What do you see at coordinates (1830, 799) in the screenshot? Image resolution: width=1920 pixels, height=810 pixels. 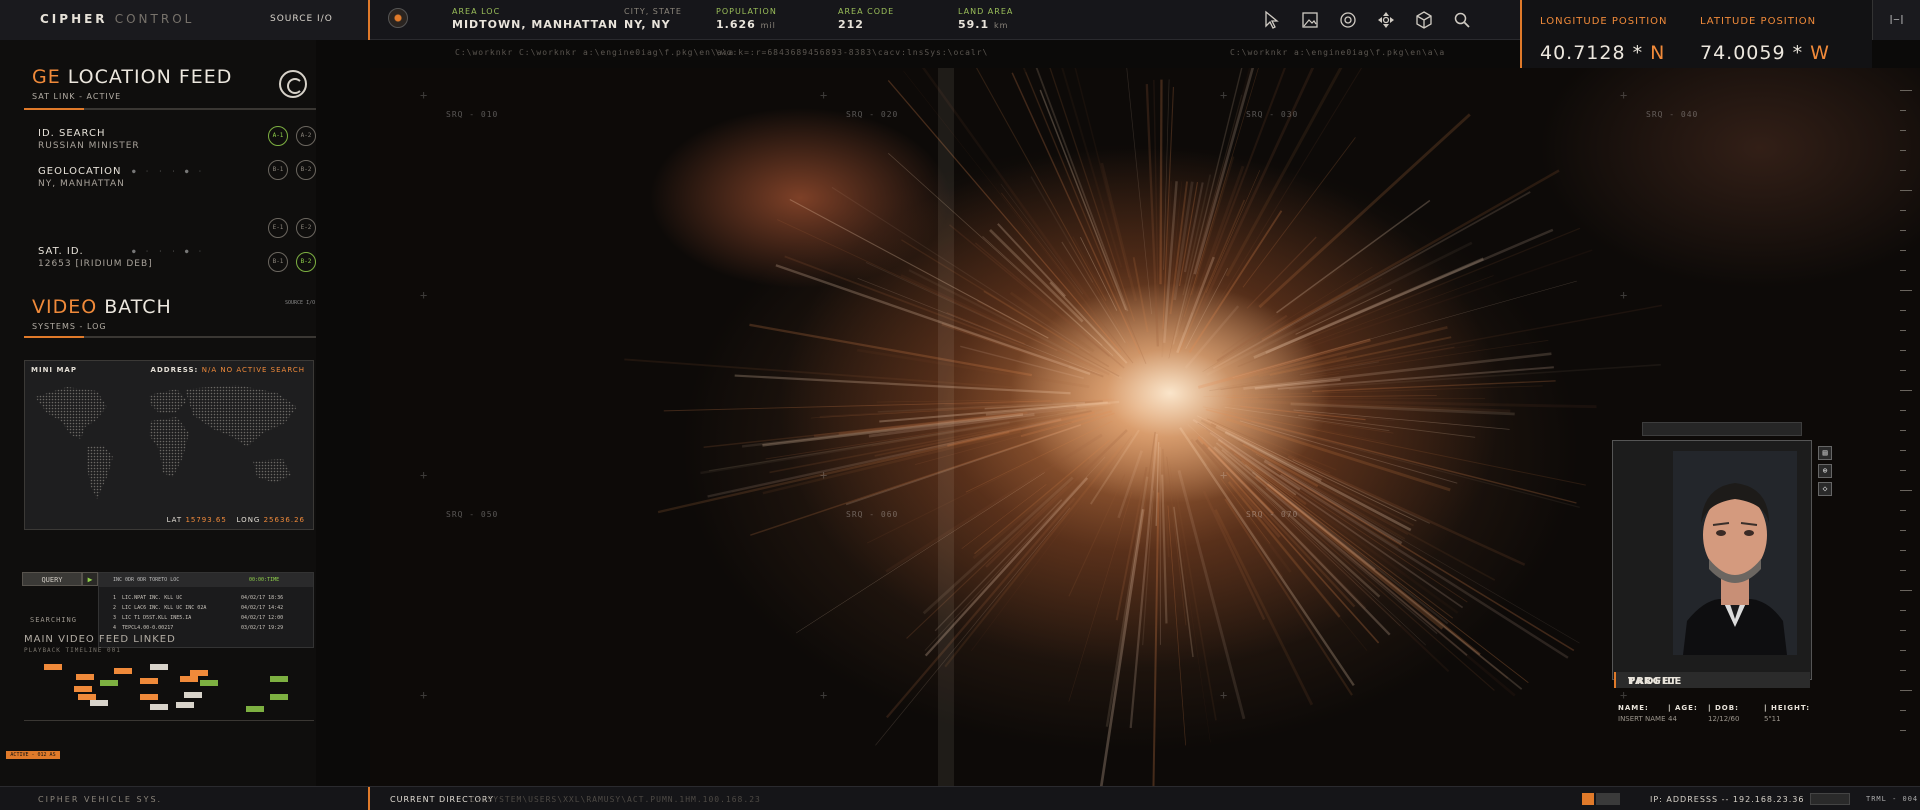 I see `terminal-button` at bounding box center [1830, 799].